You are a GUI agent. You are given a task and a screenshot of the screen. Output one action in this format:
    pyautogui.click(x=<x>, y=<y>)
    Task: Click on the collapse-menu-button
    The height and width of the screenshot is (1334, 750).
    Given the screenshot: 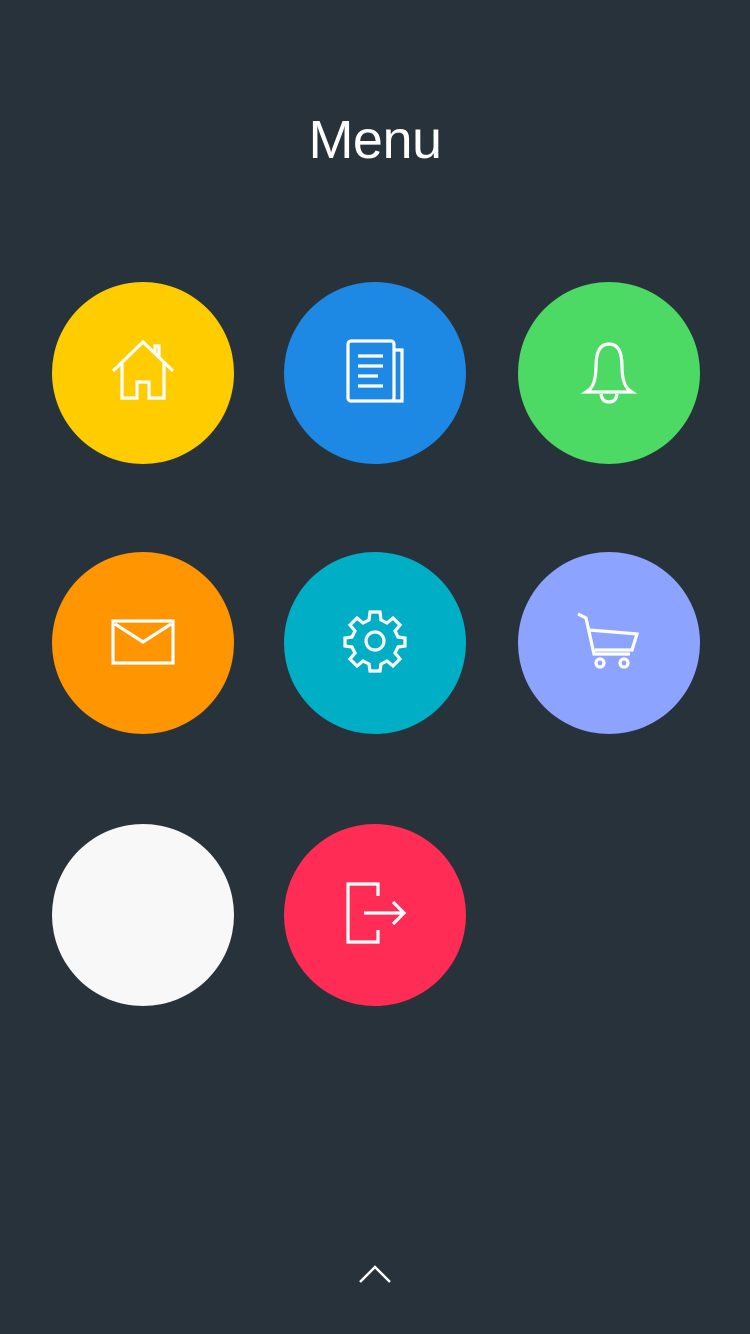 What is the action you would take?
    pyautogui.click(x=375, y=1276)
    